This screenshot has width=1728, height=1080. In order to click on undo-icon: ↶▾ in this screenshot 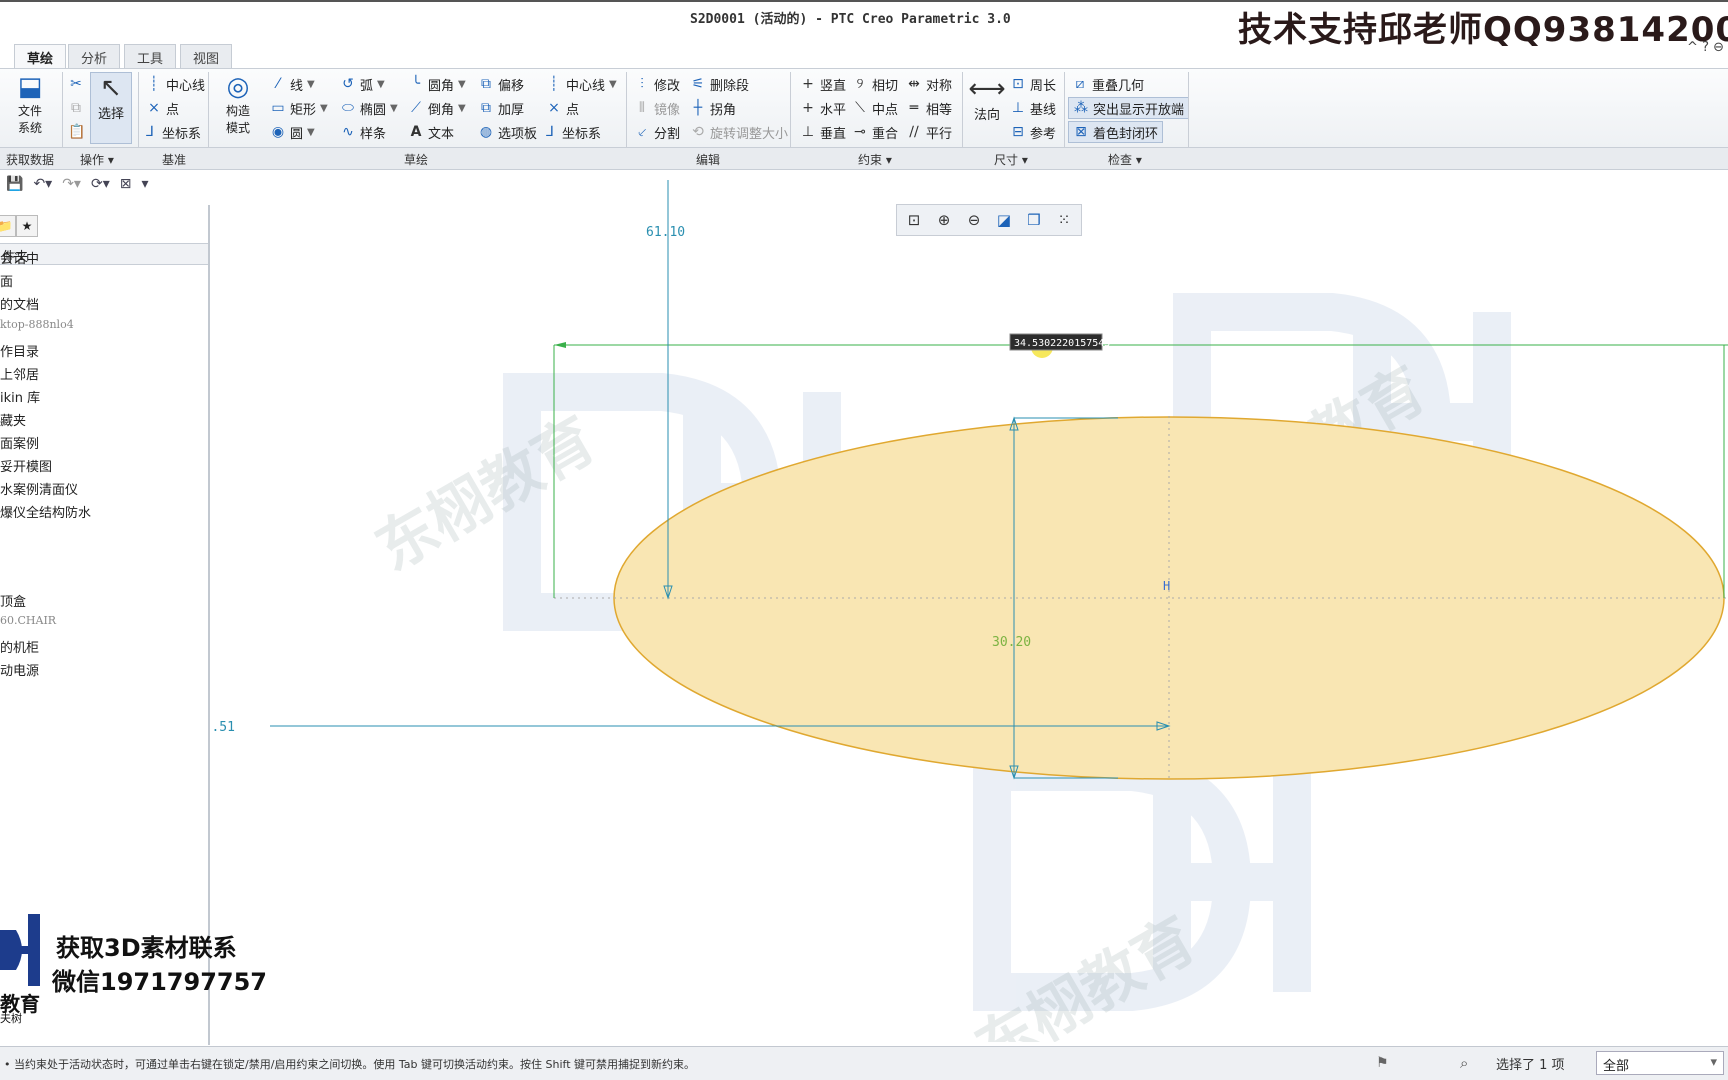, I will do `click(42, 184)`.